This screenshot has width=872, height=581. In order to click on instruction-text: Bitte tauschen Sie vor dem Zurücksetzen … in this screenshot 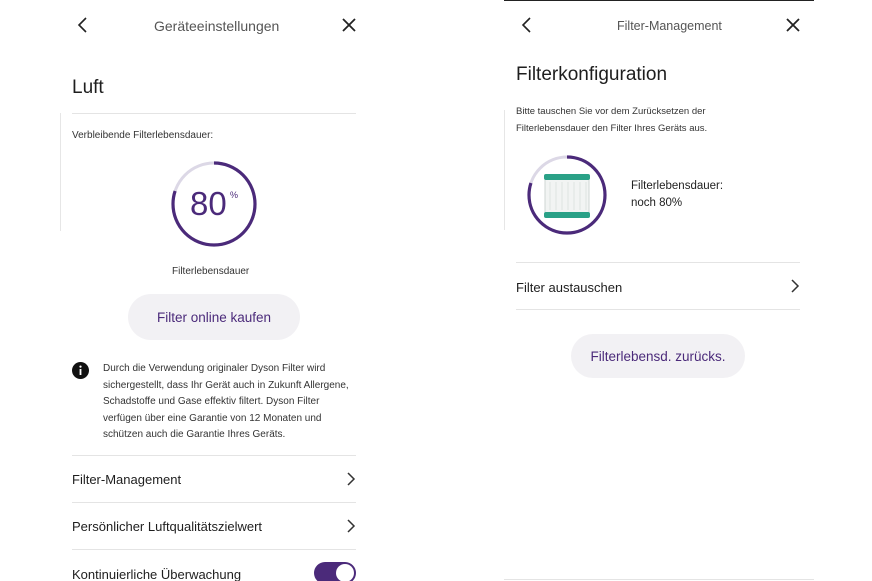, I will do `click(612, 120)`.